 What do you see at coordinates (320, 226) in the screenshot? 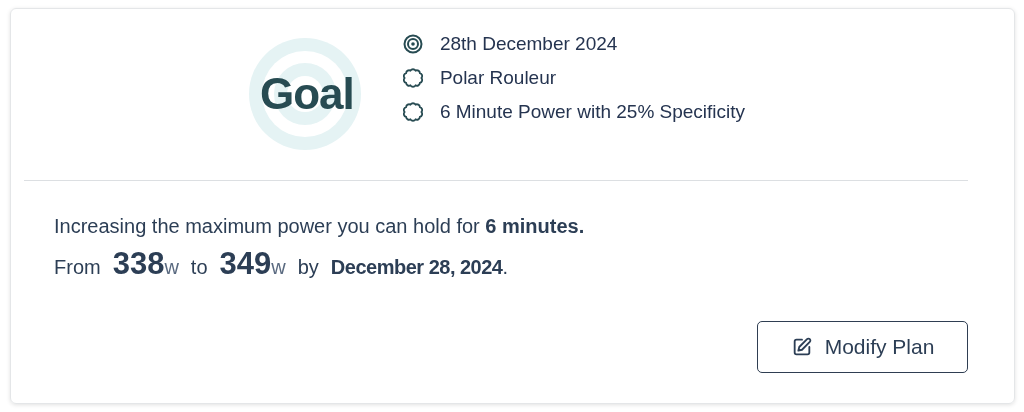
I see `goal-description: Increasing the maximum power you can hold for 6 minutes.` at bounding box center [320, 226].